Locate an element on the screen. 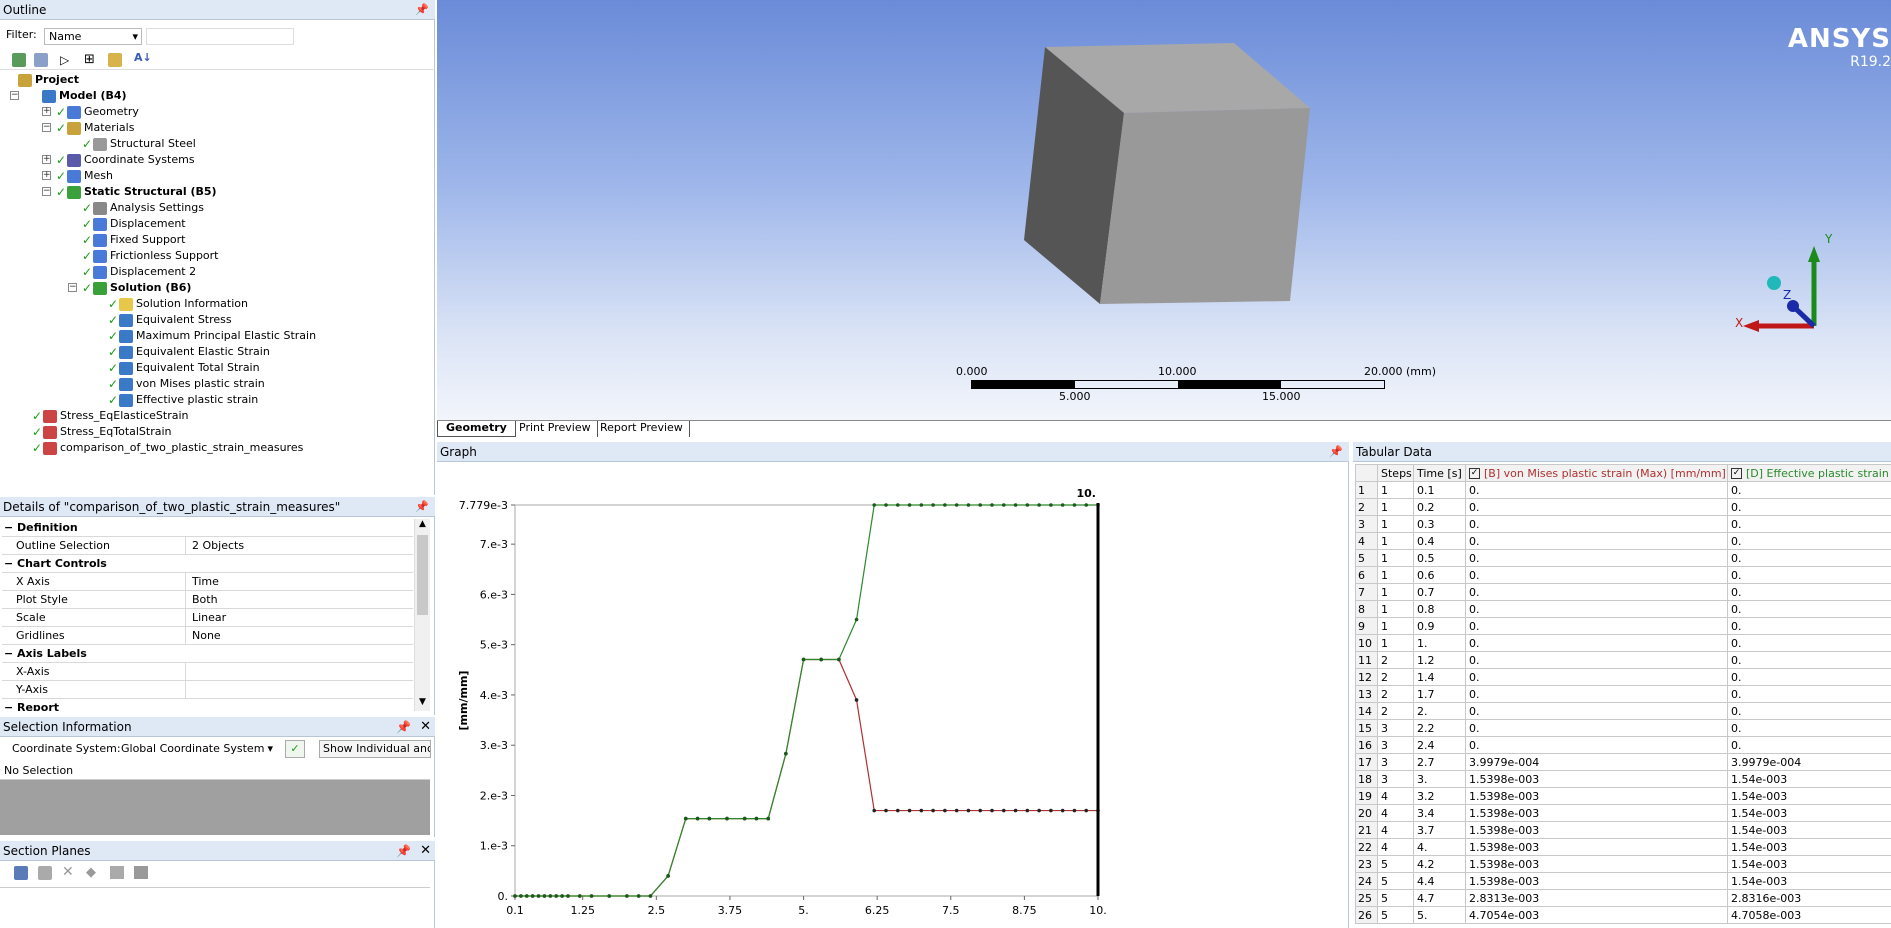 The image size is (1891, 928). sort-az-icon: A↓ is located at coordinates (143, 57).